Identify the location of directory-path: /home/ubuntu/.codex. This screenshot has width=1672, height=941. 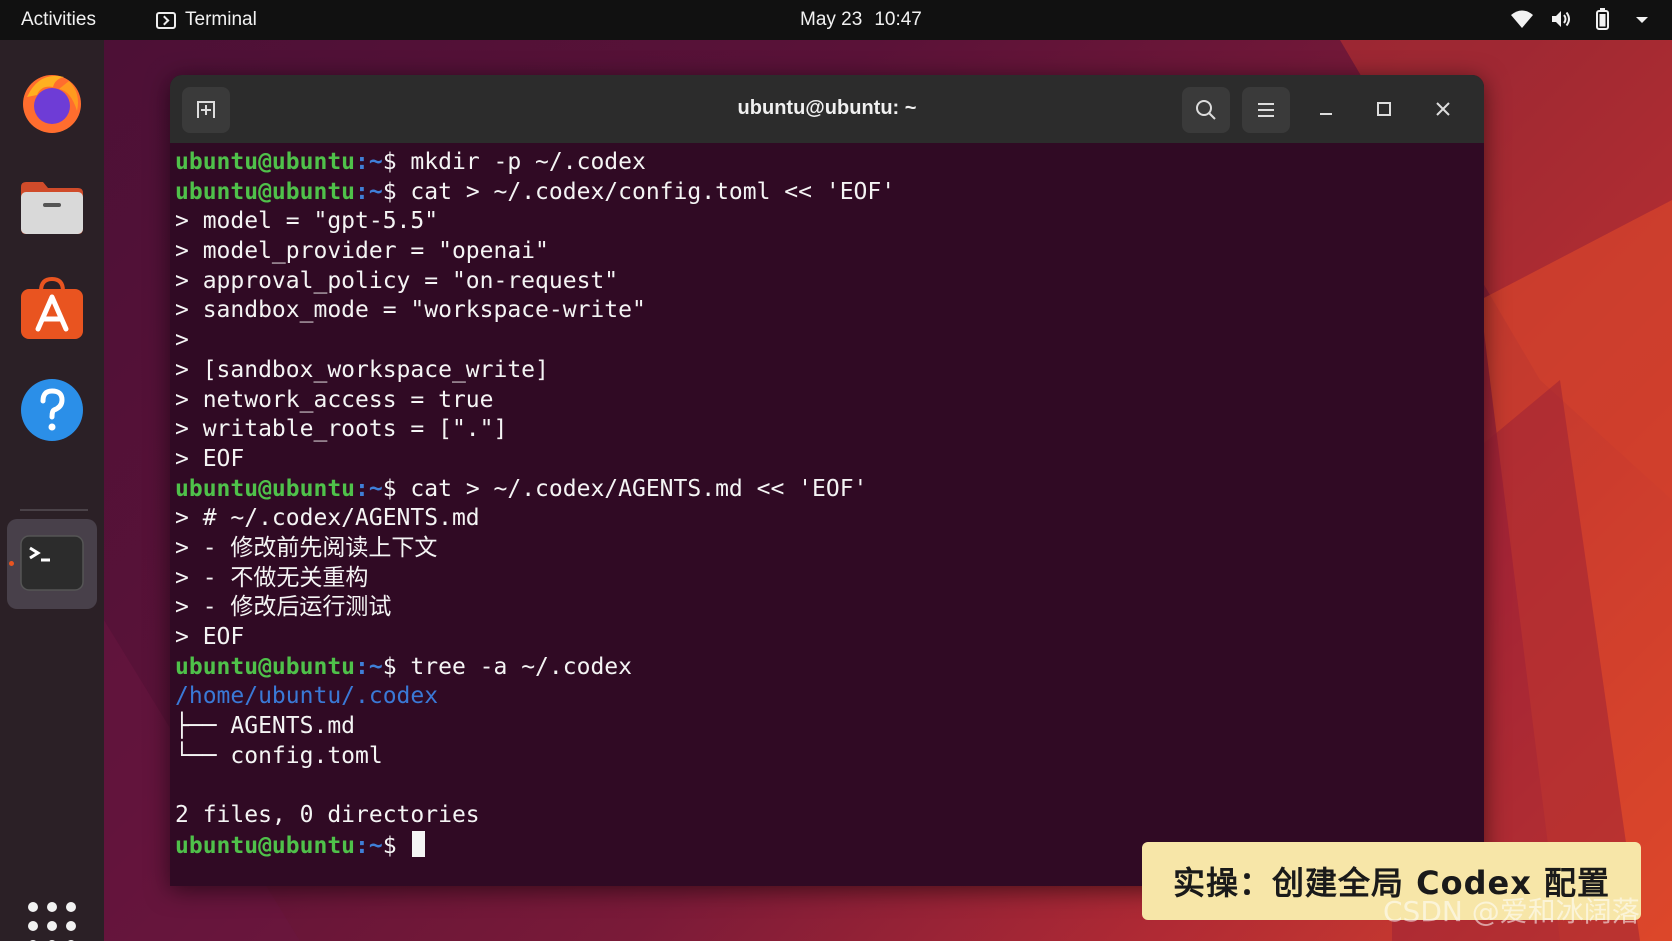
(307, 696).